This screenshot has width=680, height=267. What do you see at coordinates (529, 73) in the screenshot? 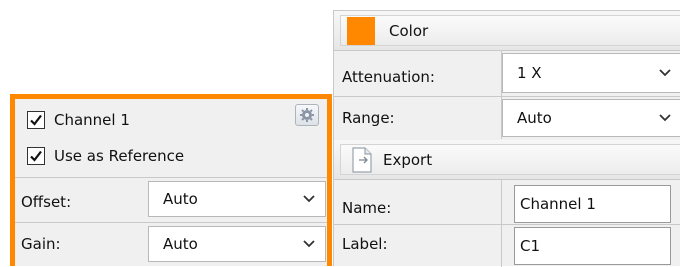
I see `attenuation-value: 1 X` at bounding box center [529, 73].